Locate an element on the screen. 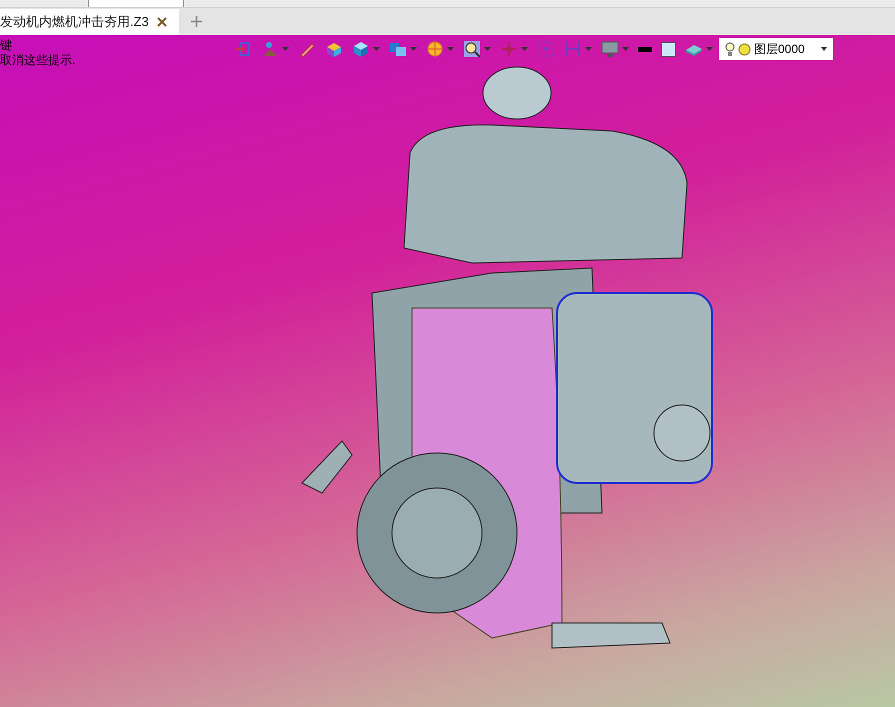 The width and height of the screenshot is (895, 707). layer-dropdown: 图层0000 is located at coordinates (776, 49).